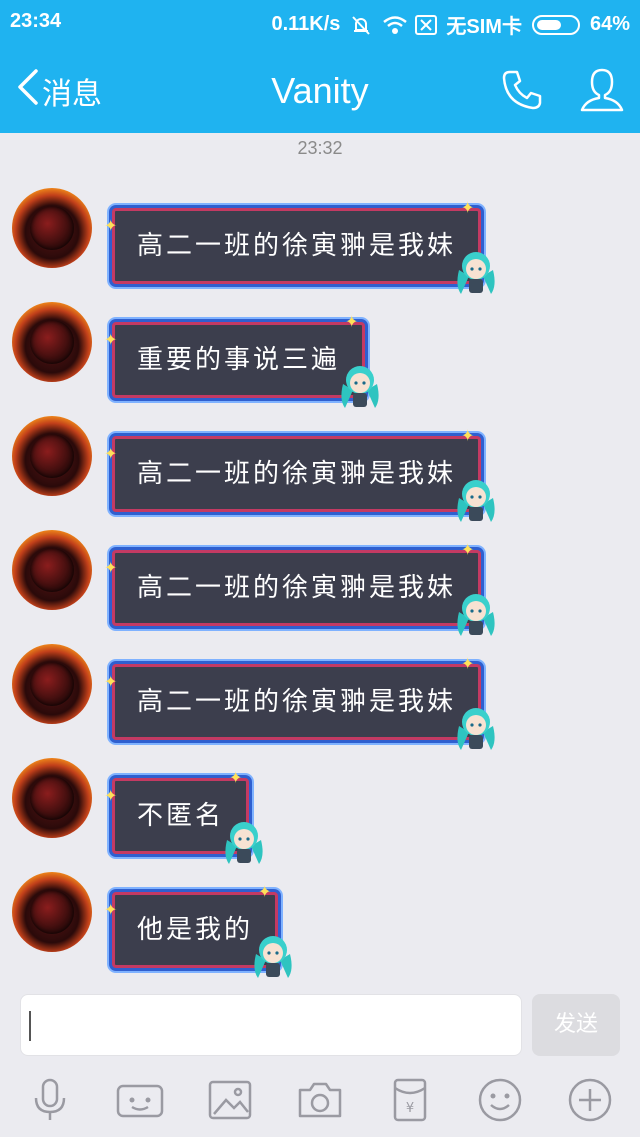  I want to click on image-icon, so click(230, 1100).